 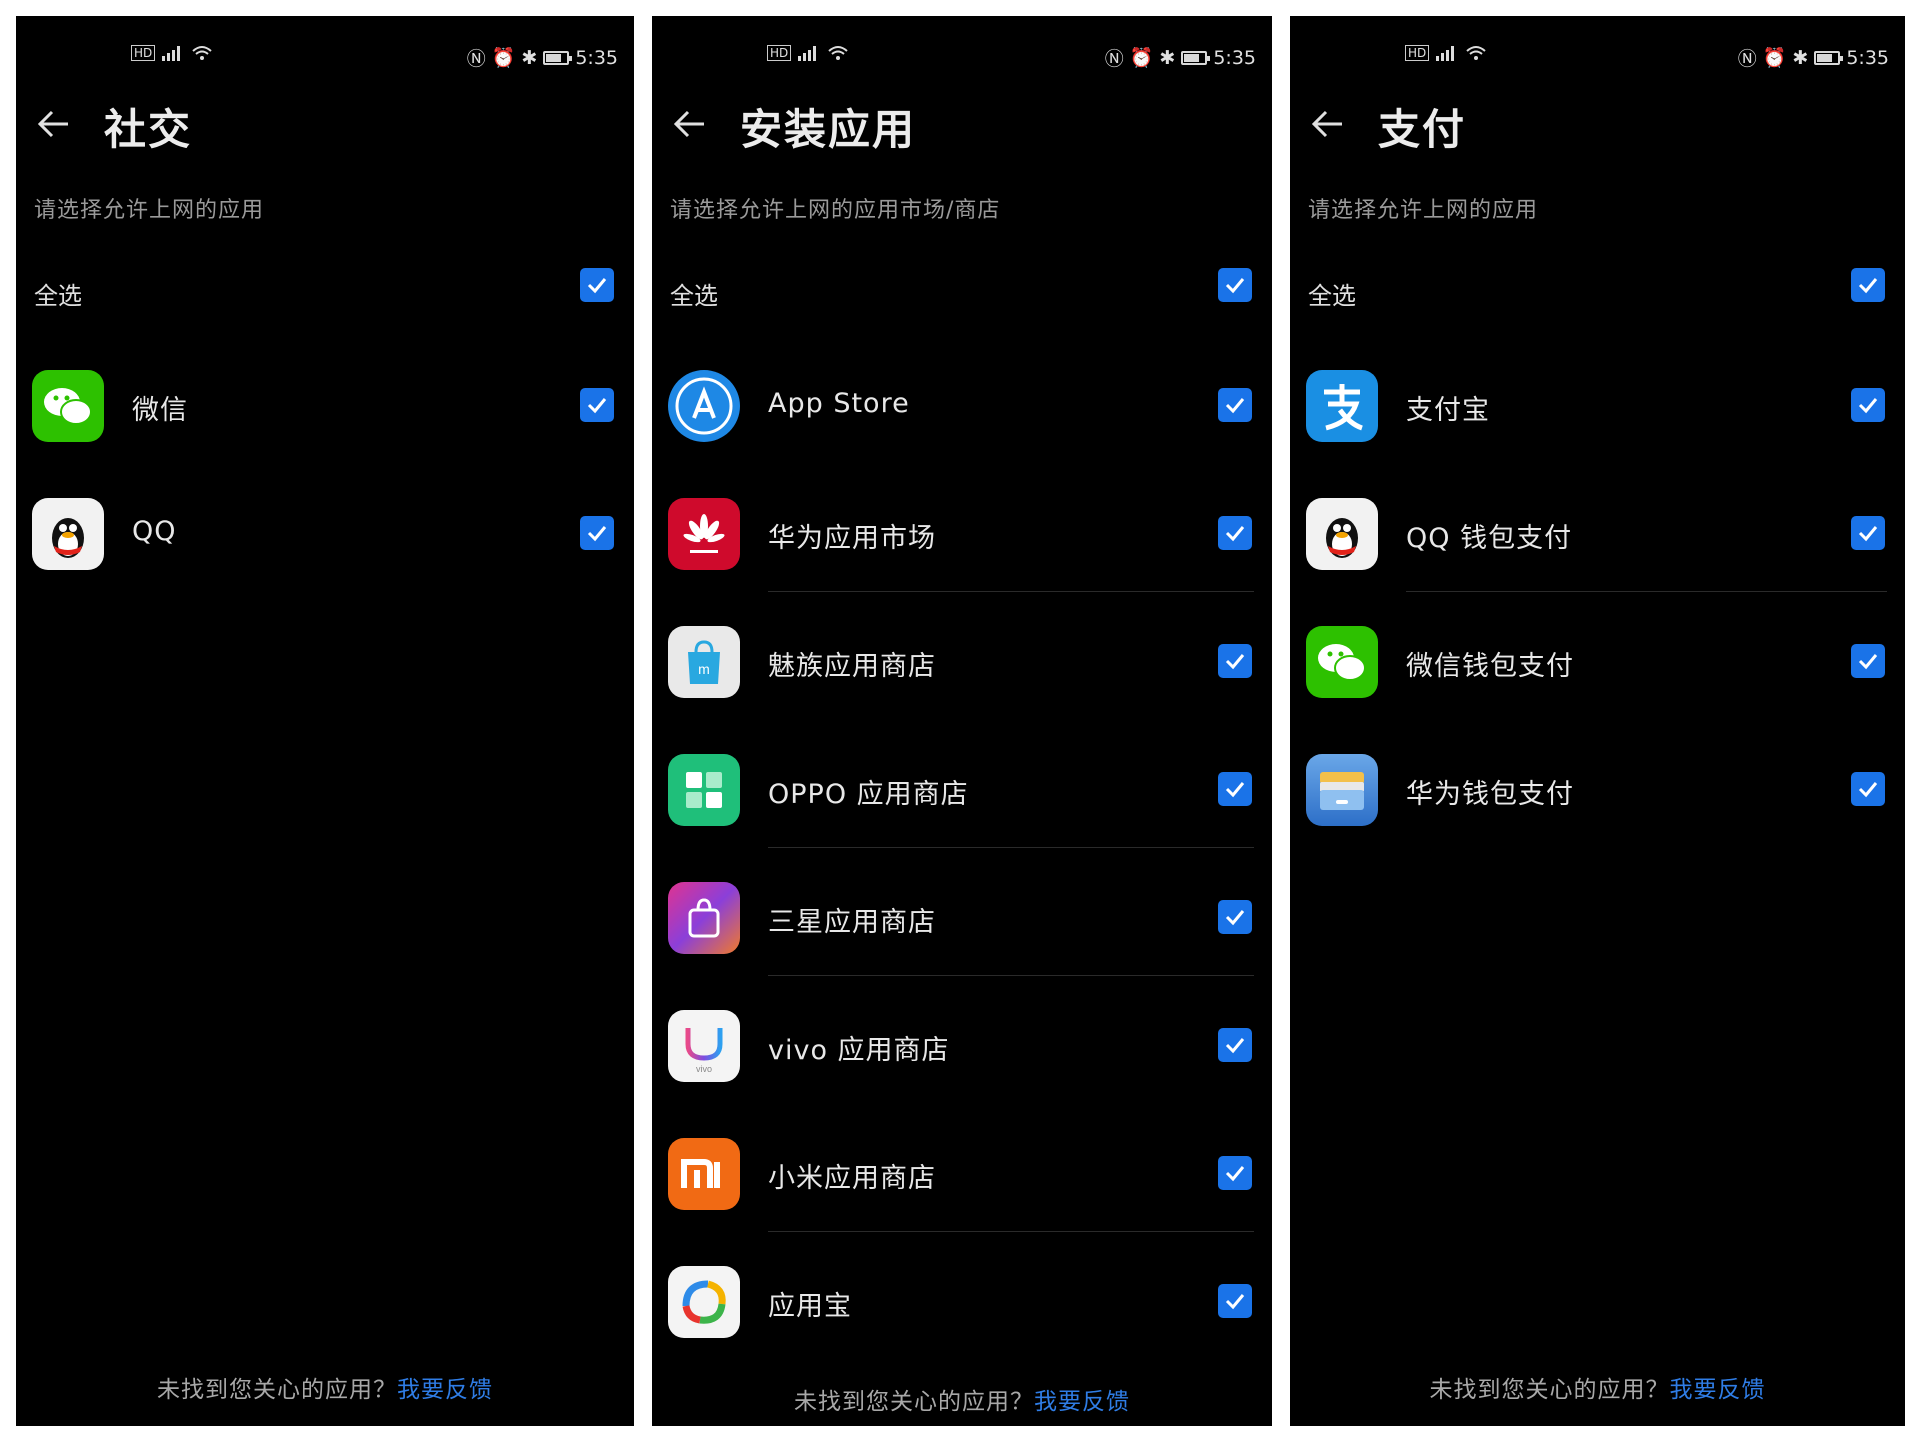 What do you see at coordinates (160, 410) in the screenshot?
I see `app-name: 微信` at bounding box center [160, 410].